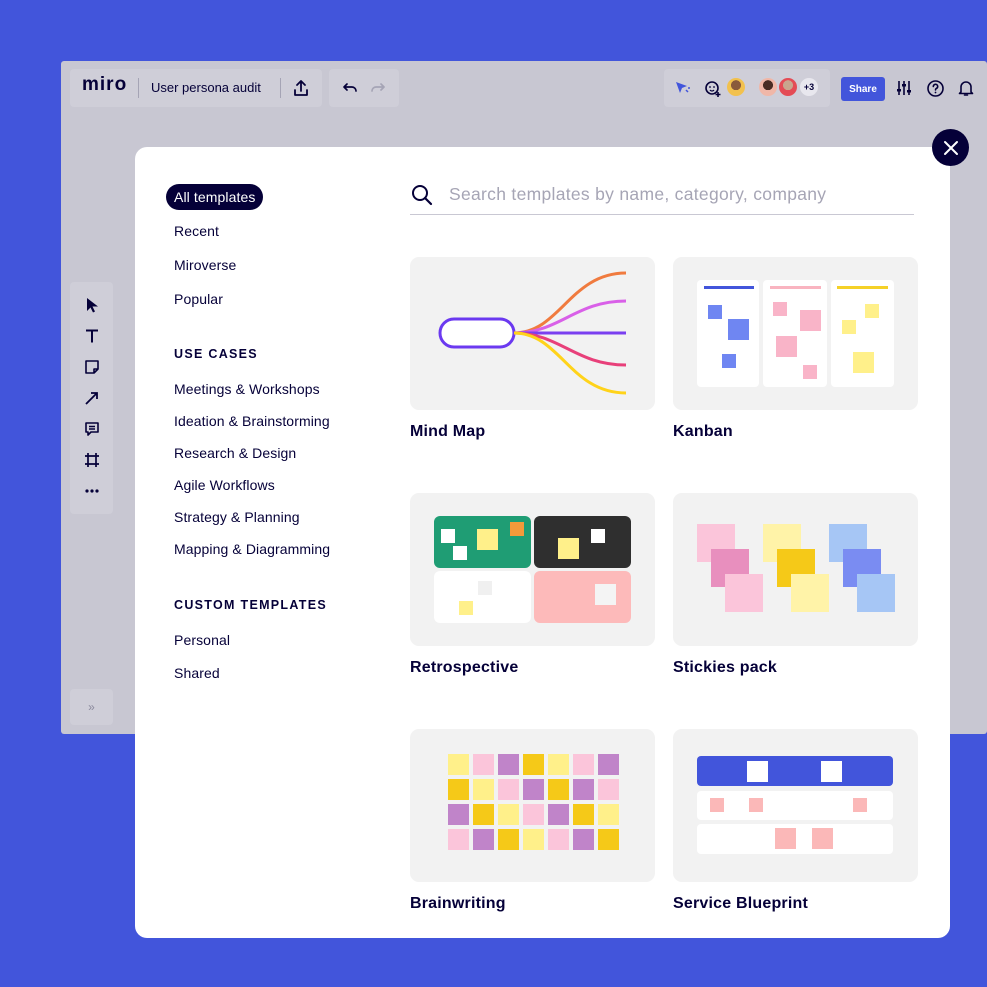 The height and width of the screenshot is (987, 987). I want to click on template-title: Kanban, so click(703, 431).